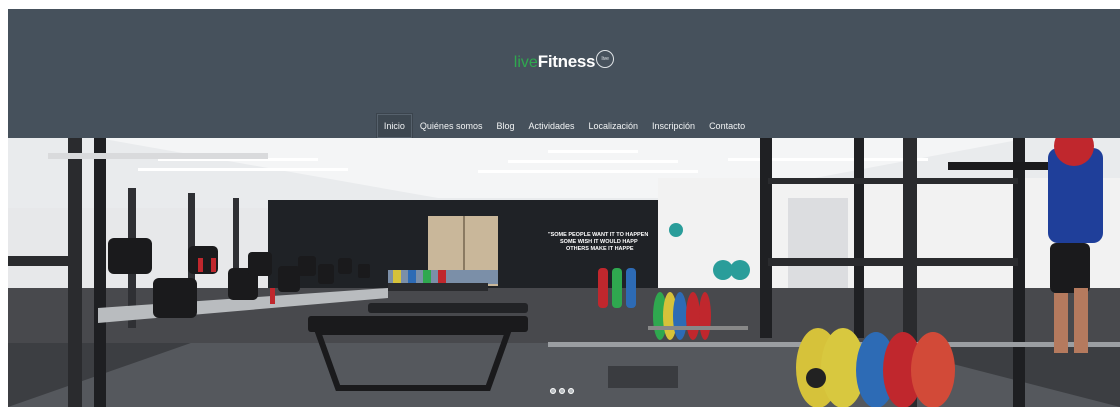  What do you see at coordinates (394, 126) in the screenshot?
I see `nav-item-inicio: Inicio` at bounding box center [394, 126].